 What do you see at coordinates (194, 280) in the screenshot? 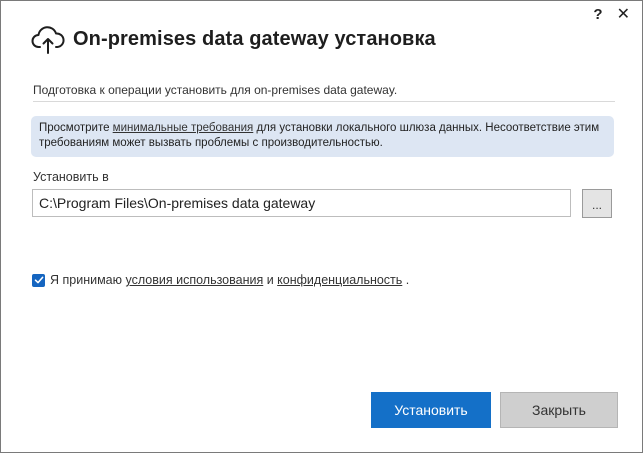
I see `terms-link: условия использования` at bounding box center [194, 280].